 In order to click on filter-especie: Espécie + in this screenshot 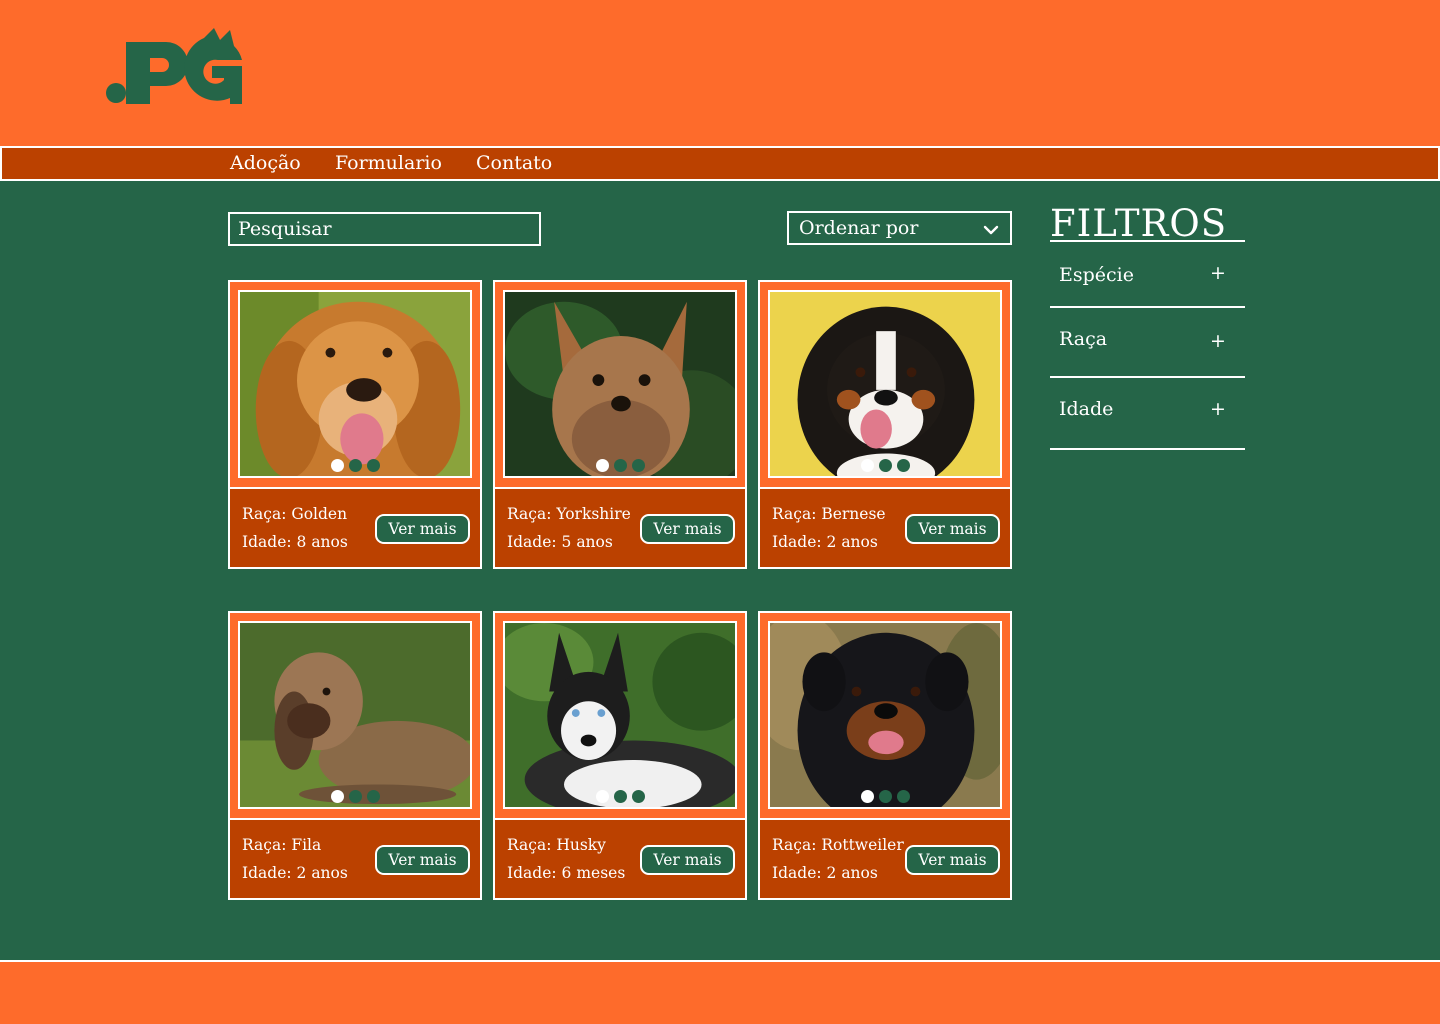, I will do `click(1147, 284)`.